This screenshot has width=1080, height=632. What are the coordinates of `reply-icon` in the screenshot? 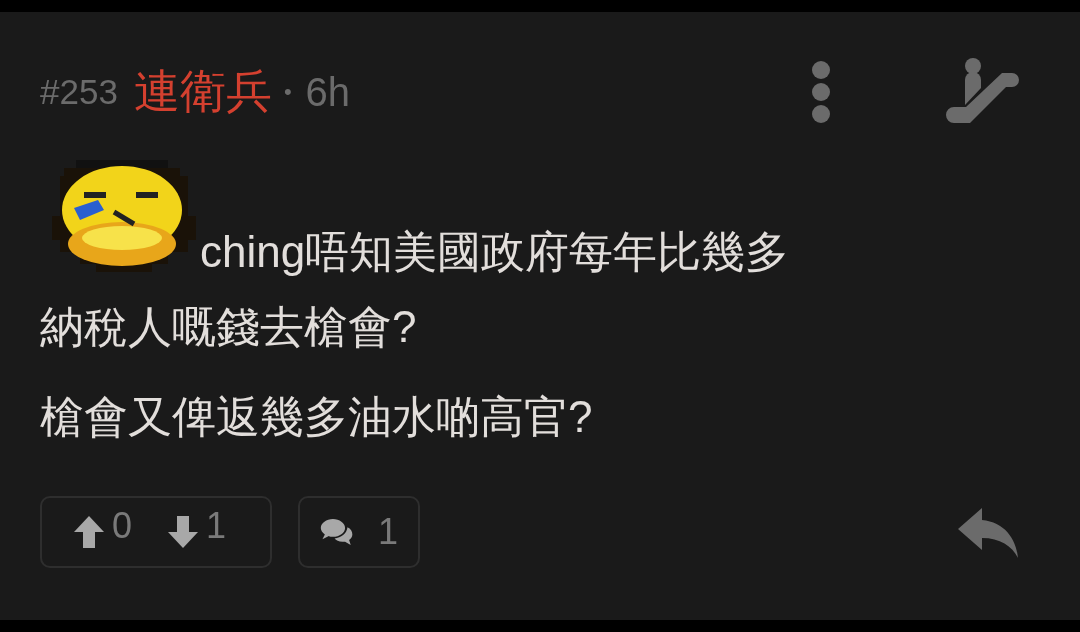 It's located at (988, 532).